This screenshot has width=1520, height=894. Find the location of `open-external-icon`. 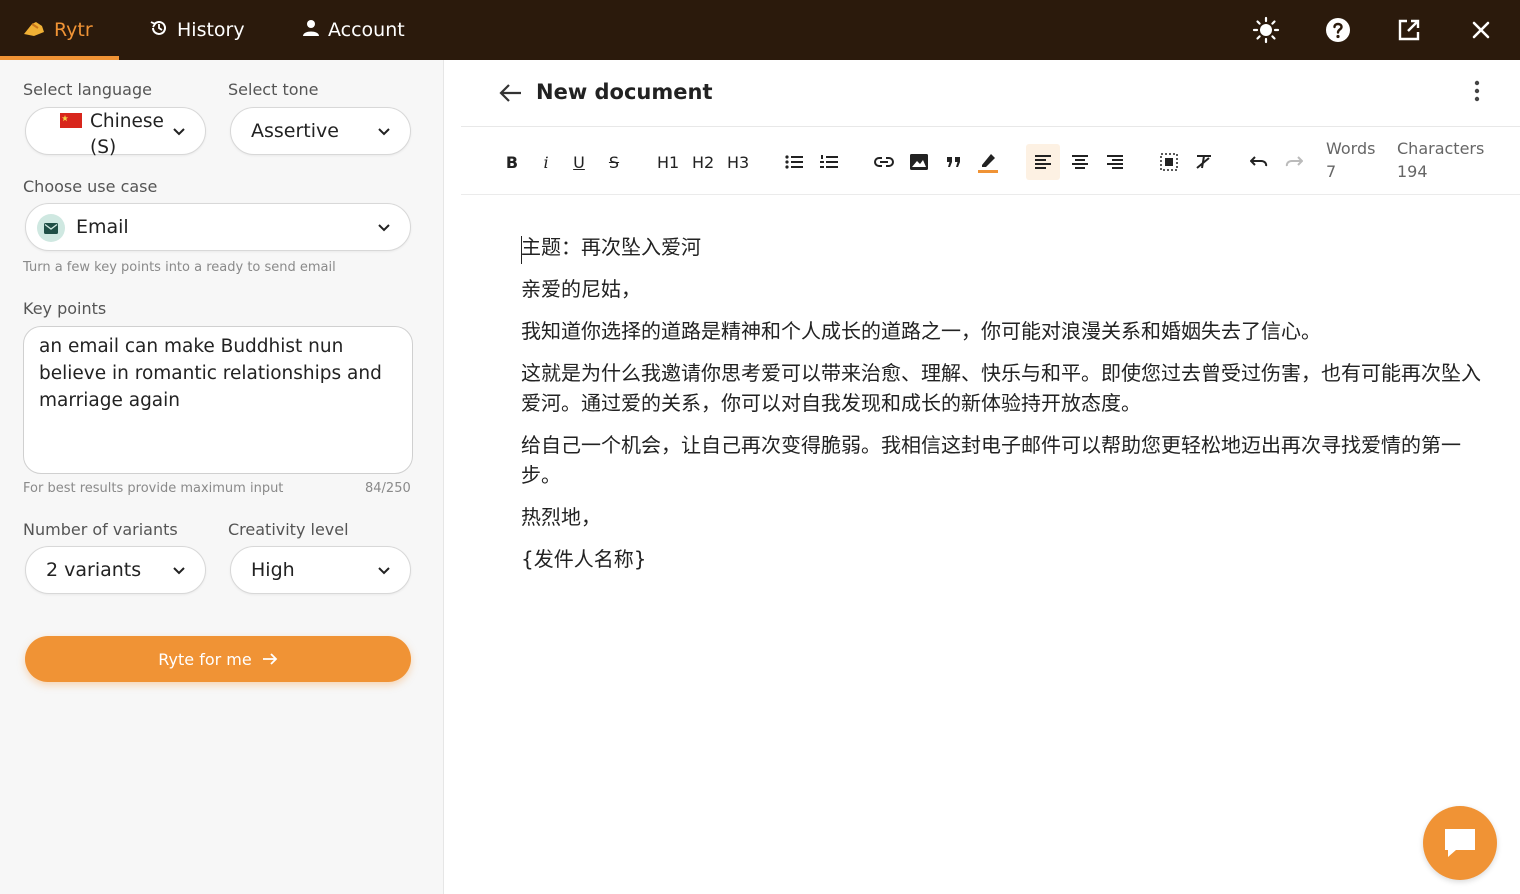

open-external-icon is located at coordinates (1409, 30).